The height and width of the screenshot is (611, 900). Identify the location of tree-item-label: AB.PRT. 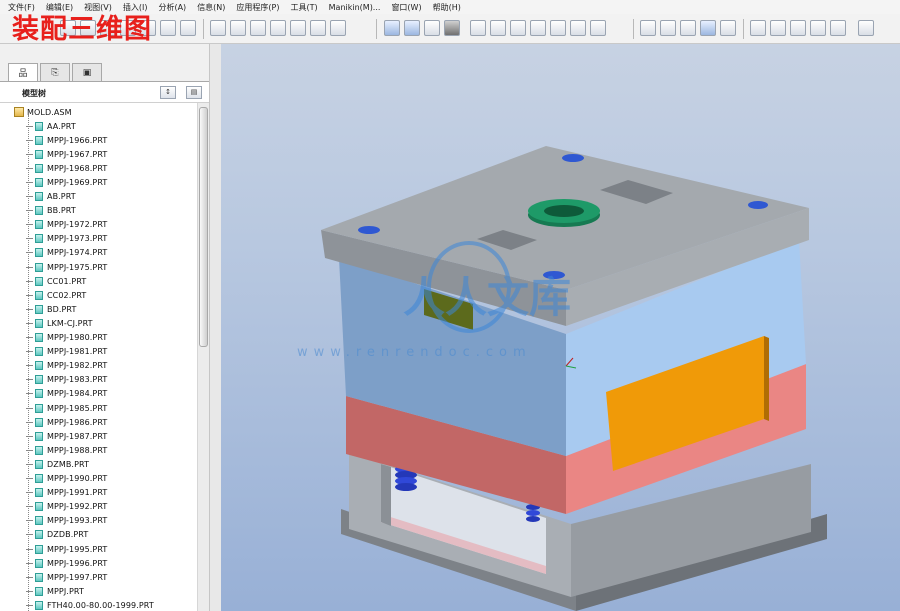
(61, 196).